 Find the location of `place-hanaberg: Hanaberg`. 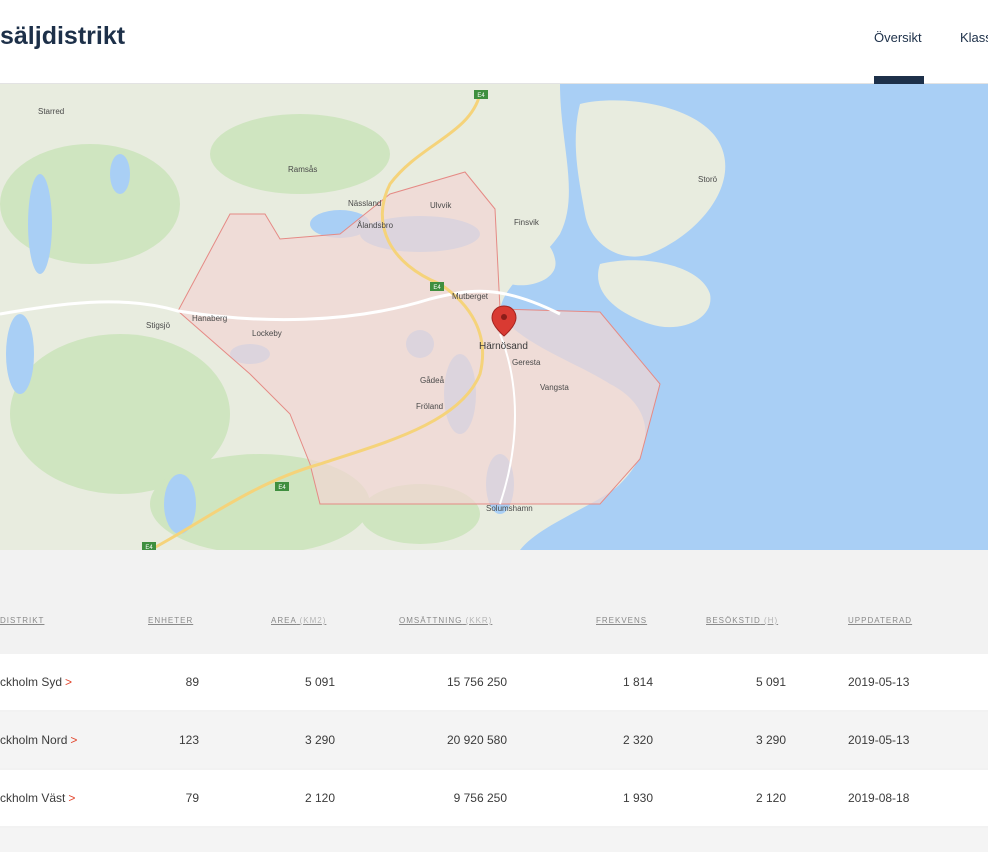

place-hanaberg: Hanaberg is located at coordinates (209, 318).